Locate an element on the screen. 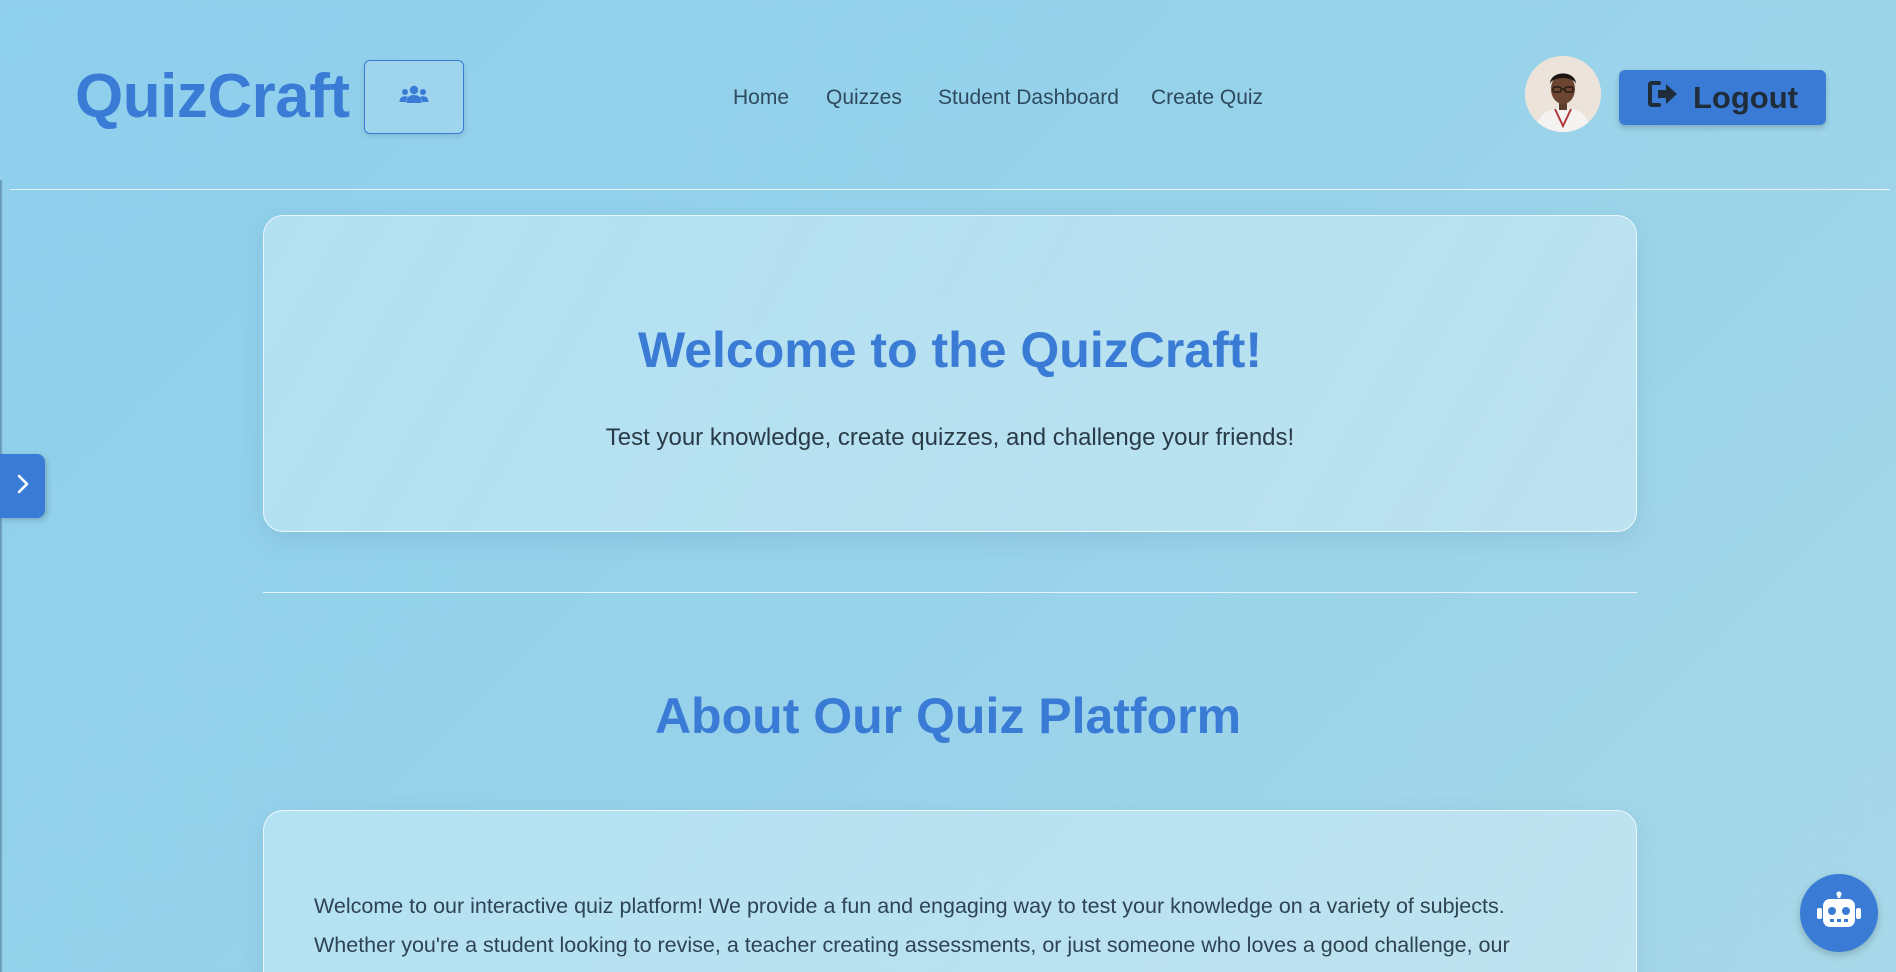 The image size is (1896, 972). logout-label: Logout is located at coordinates (1745, 97).